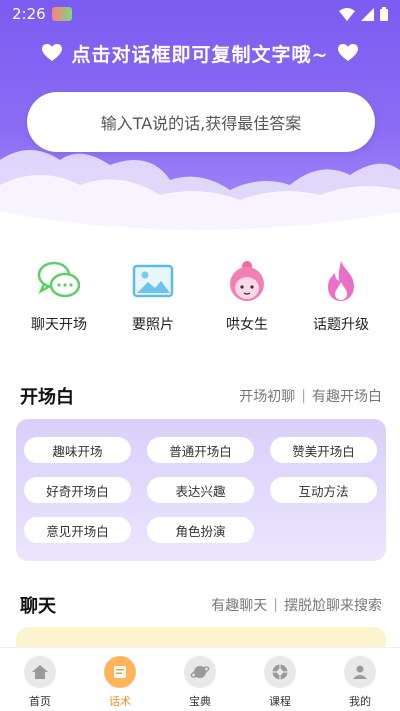  What do you see at coordinates (77, 490) in the screenshot?
I see `opener-chip: 好奇开场白` at bounding box center [77, 490].